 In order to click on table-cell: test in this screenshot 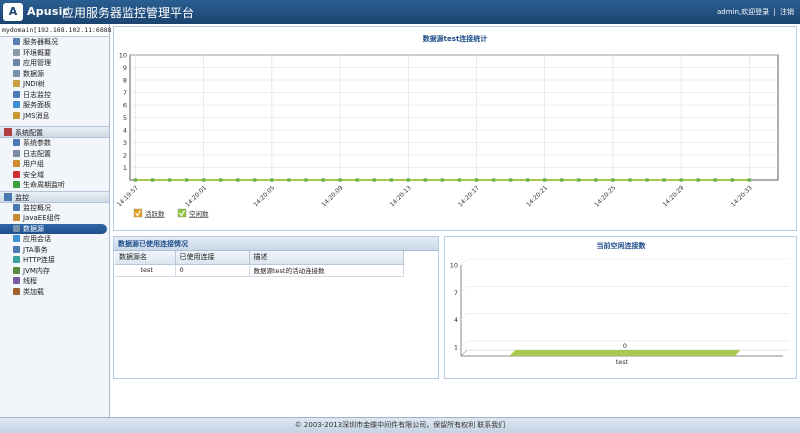, I will do `click(145, 270)`.